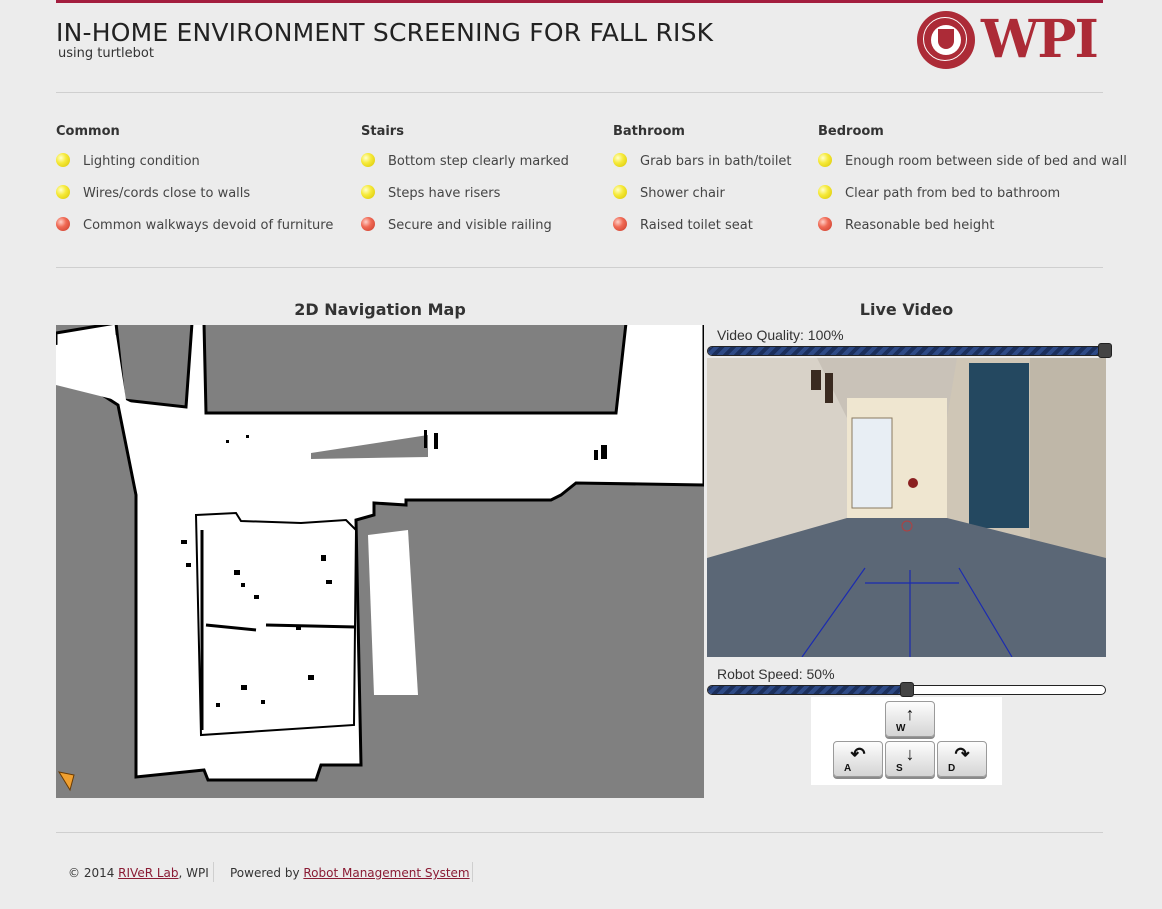  I want to click on checklist-item: Shower chair, so click(669, 201).